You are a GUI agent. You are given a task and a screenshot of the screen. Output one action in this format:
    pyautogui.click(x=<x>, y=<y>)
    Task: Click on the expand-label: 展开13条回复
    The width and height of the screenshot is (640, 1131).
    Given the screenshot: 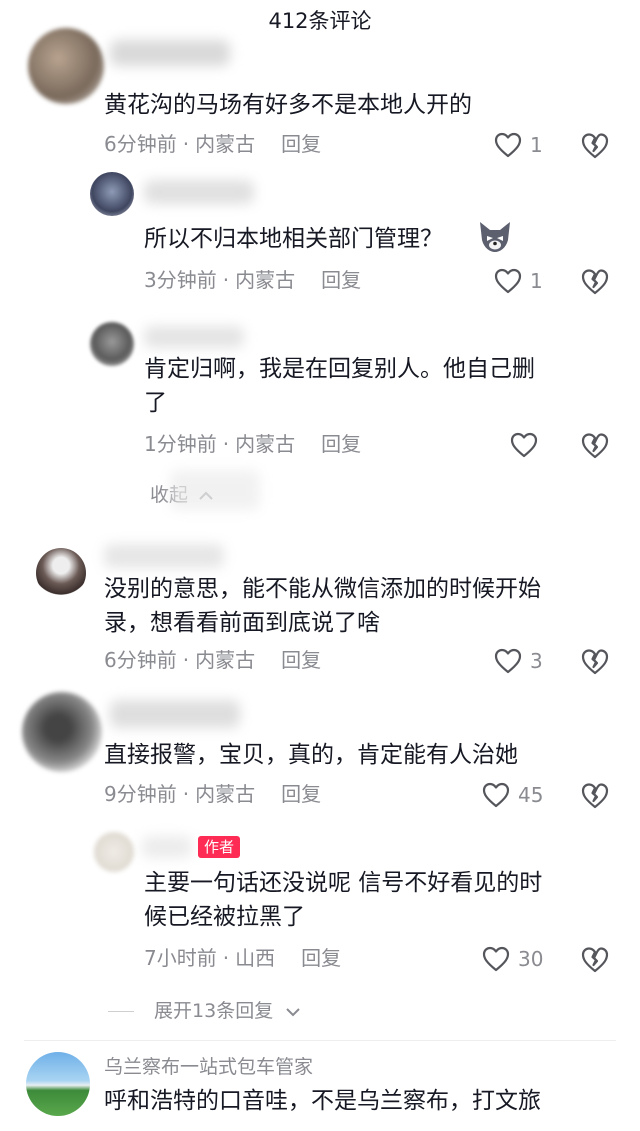 What is the action you would take?
    pyautogui.click(x=214, y=1011)
    